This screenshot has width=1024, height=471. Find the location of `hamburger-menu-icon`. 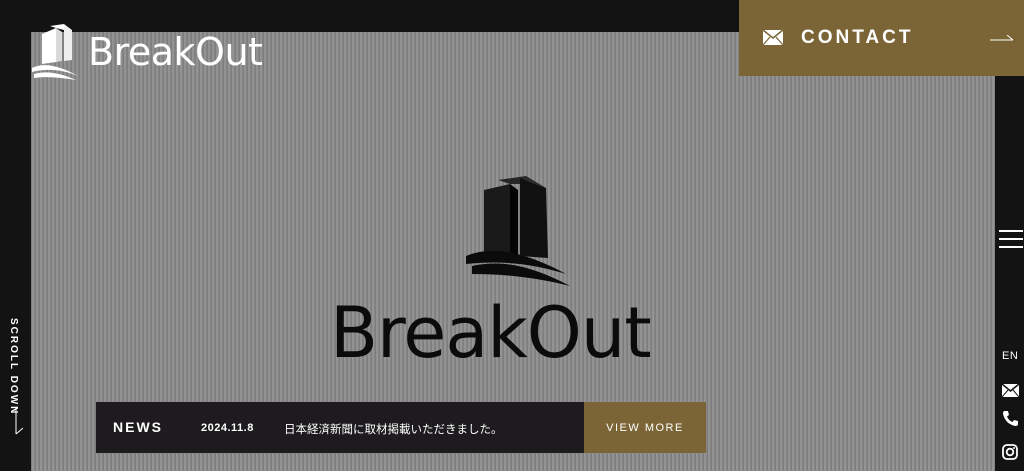

hamburger-menu-icon is located at coordinates (1011, 241).